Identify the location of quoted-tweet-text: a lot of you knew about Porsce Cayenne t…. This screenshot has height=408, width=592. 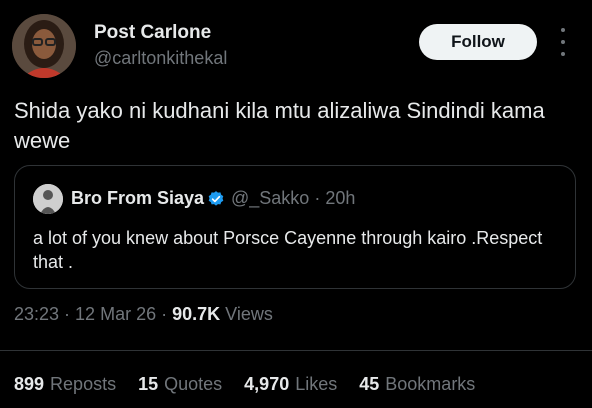
(288, 250).